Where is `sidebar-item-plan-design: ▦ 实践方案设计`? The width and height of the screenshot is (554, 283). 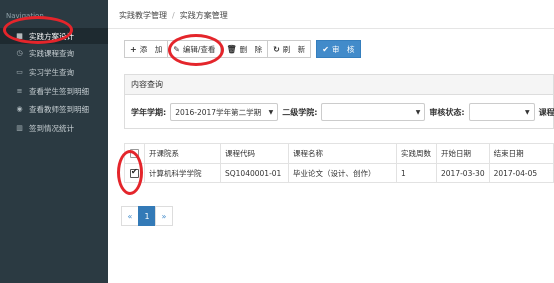
sidebar-item-plan-design: ▦ 实践方案设计 is located at coordinates (54, 36).